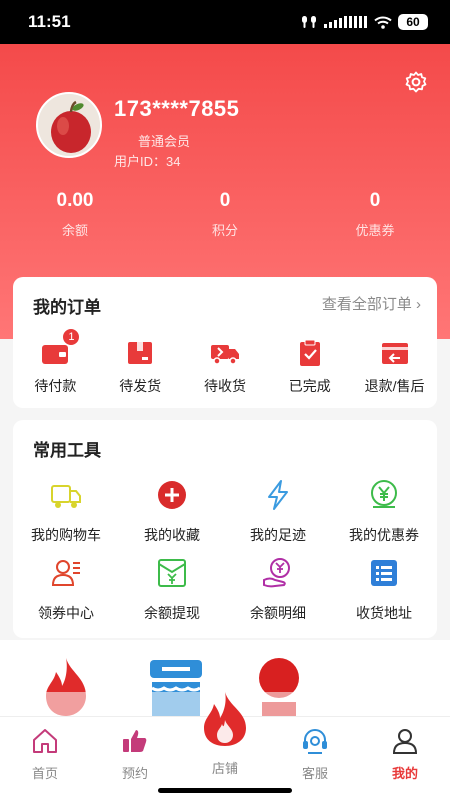 This screenshot has height=800, width=450. I want to click on stat-value: 0.00, so click(75, 200).